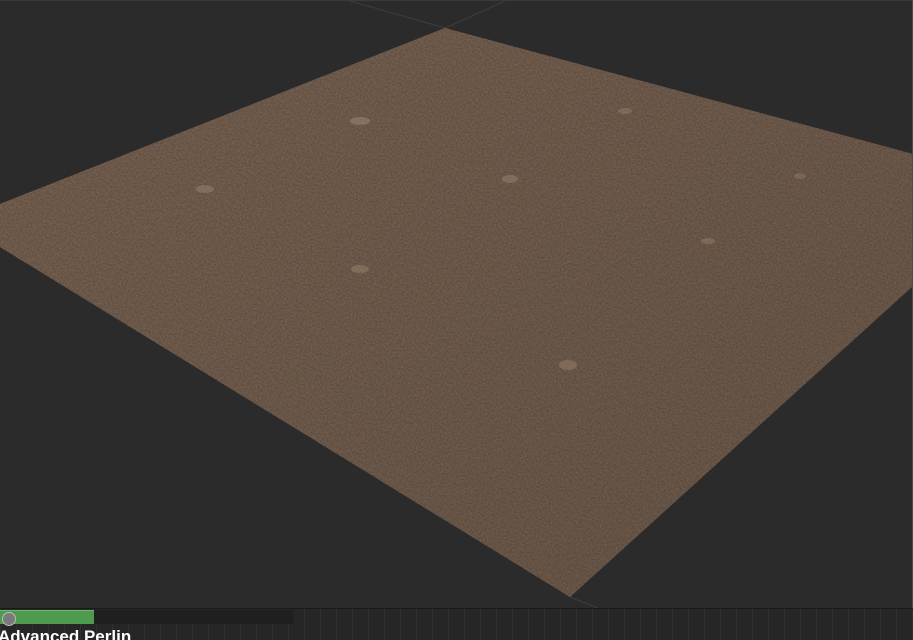 The height and width of the screenshot is (640, 913). What do you see at coordinates (9, 619) in the screenshot?
I see `node-connector-handle` at bounding box center [9, 619].